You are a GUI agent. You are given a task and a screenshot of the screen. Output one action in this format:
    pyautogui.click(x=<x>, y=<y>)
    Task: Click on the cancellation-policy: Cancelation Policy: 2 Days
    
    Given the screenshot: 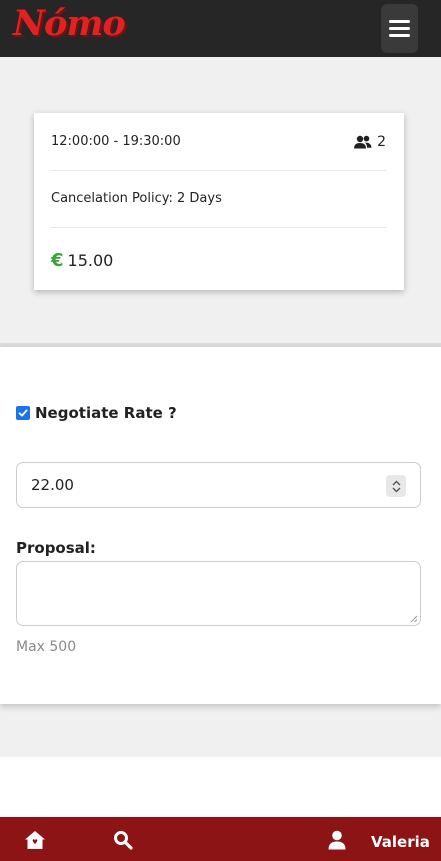 What is the action you would take?
    pyautogui.click(x=136, y=198)
    